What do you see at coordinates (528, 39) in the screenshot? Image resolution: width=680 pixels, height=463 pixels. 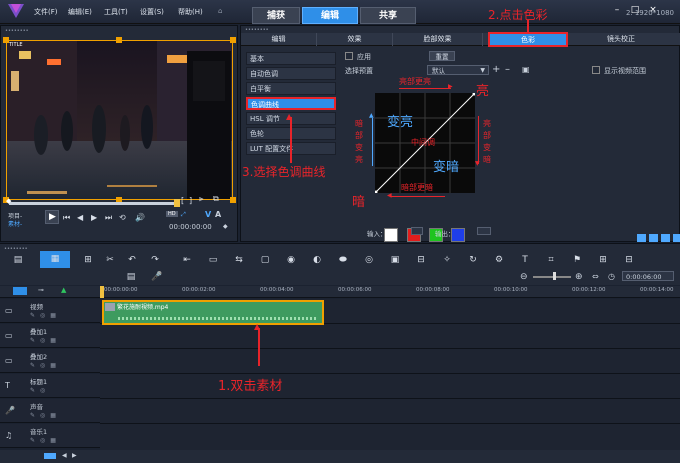 I see `subtab-color: 色彩` at bounding box center [528, 39].